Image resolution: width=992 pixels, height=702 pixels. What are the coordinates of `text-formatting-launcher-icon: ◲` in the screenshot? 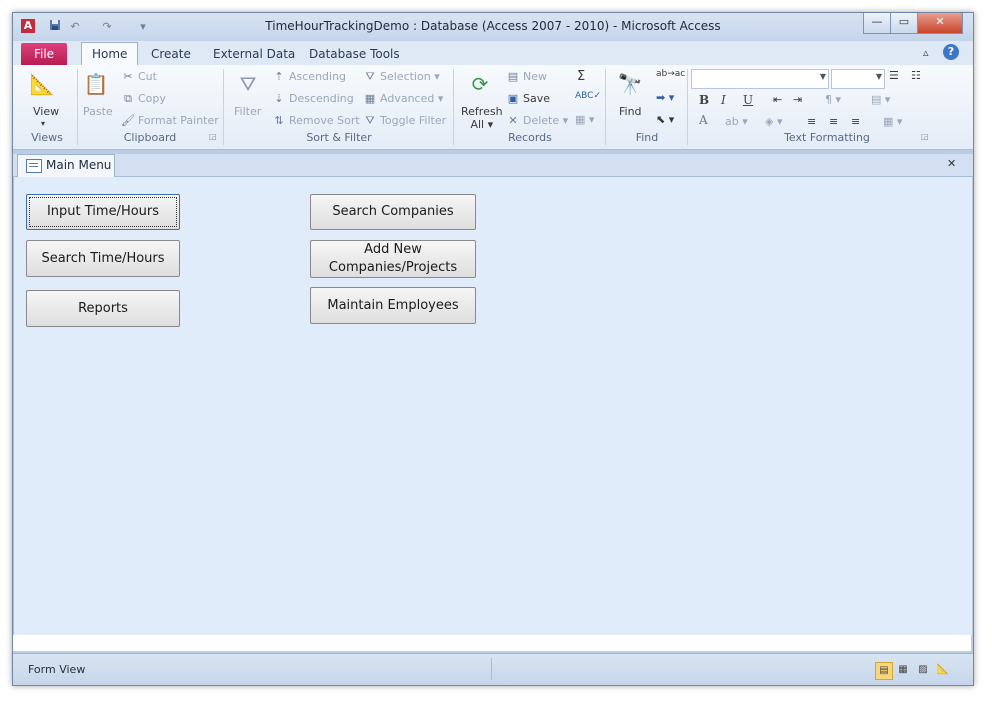 It's located at (925, 136).